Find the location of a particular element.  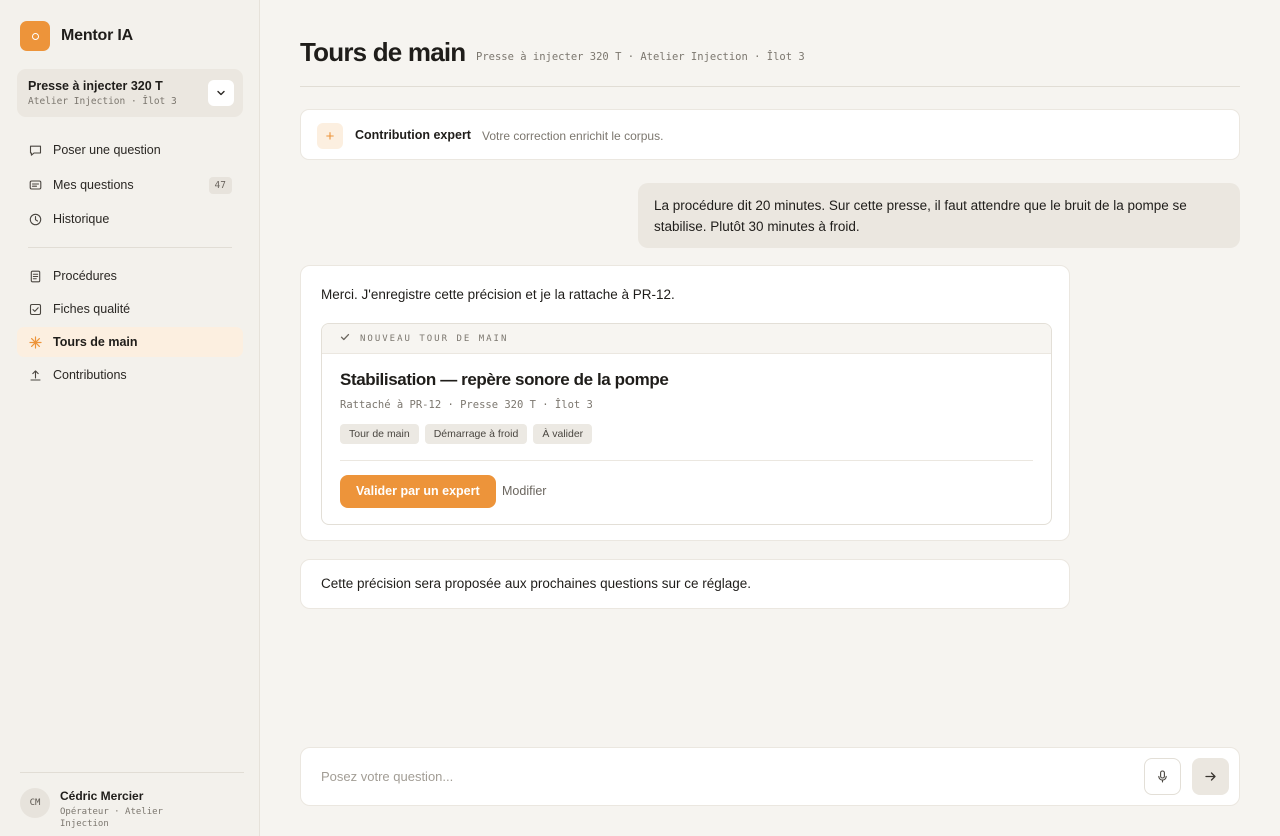

chevron-down-icon is located at coordinates (221, 93).